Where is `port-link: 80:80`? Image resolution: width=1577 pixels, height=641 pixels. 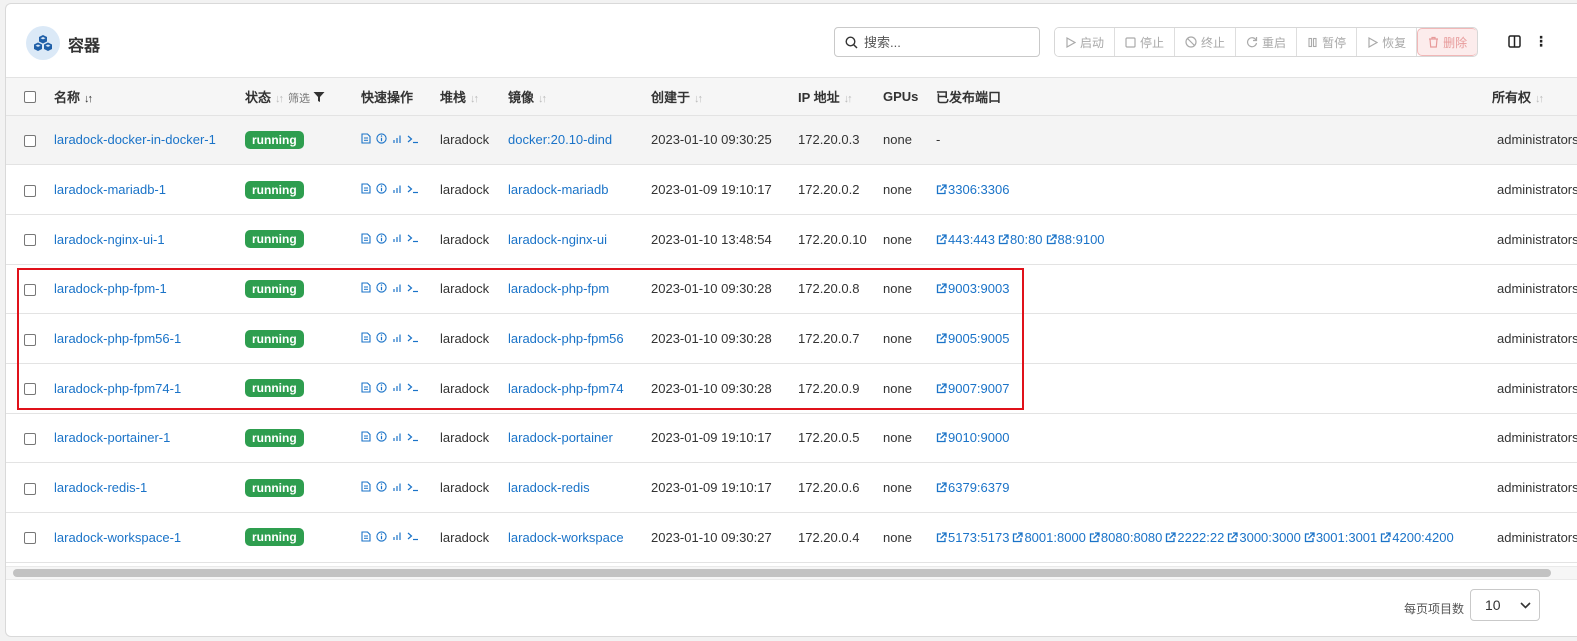 port-link: 80:80 is located at coordinates (1020, 239).